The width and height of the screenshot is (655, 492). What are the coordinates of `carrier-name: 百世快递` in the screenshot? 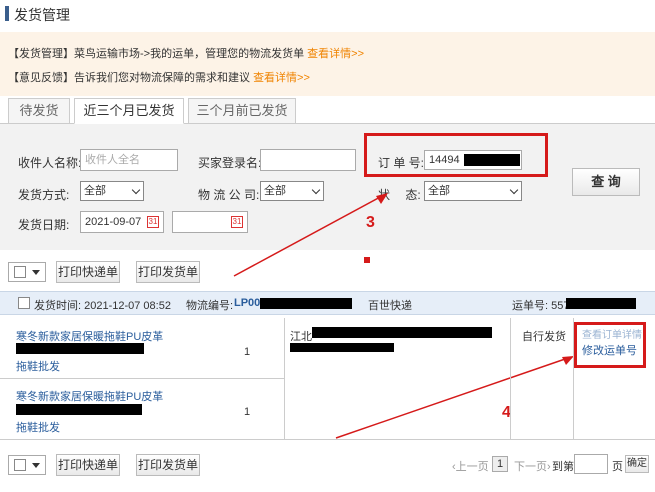 It's located at (390, 306).